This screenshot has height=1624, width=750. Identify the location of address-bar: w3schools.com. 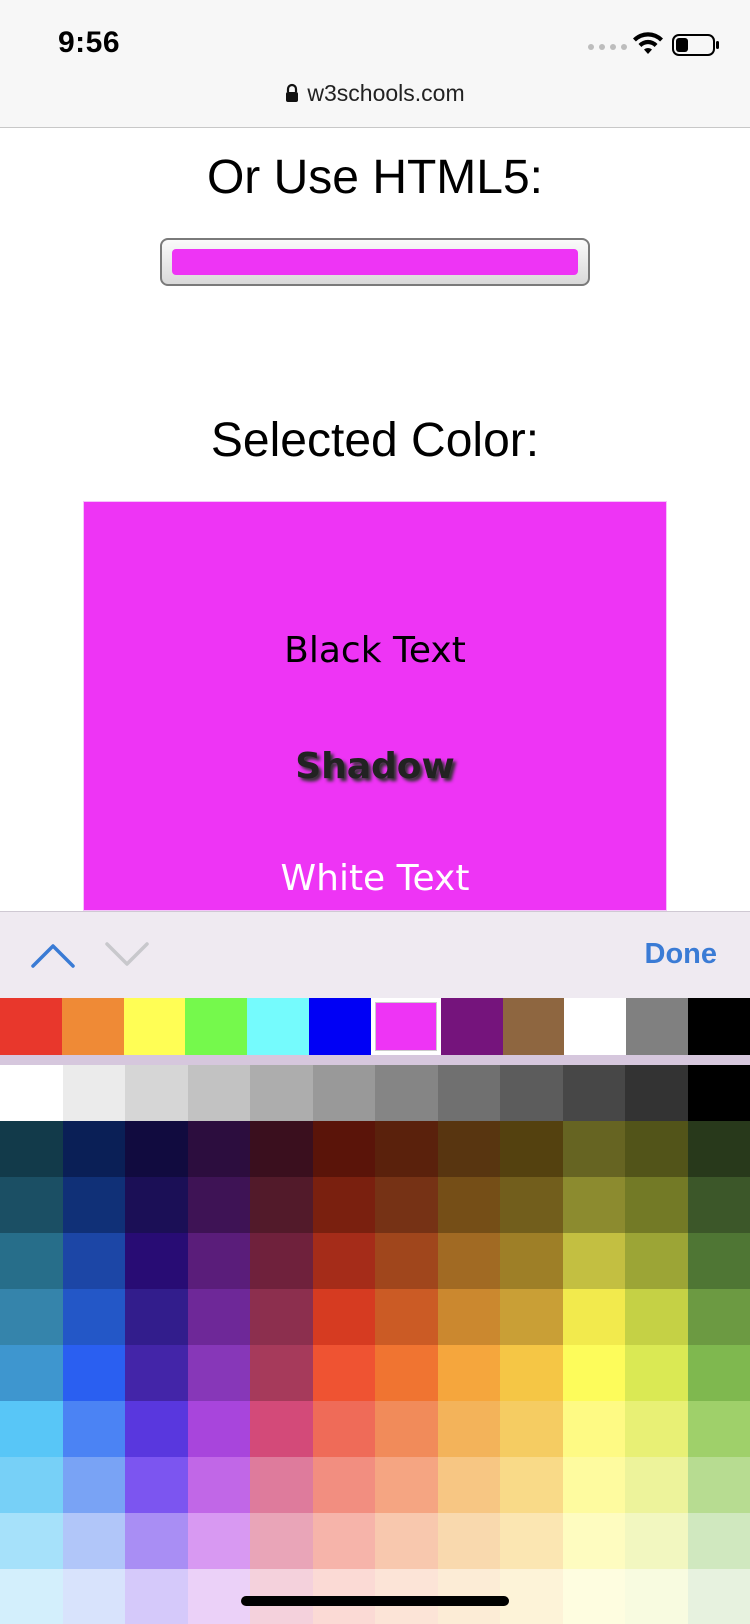
(375, 93).